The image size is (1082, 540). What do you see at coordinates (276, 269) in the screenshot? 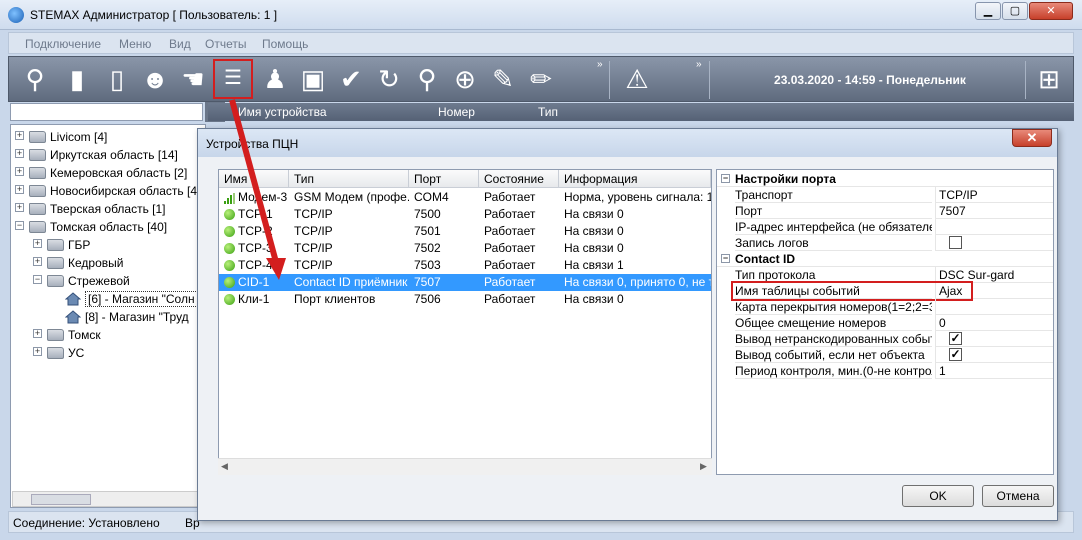
I see `arrow-head` at bounding box center [276, 269].